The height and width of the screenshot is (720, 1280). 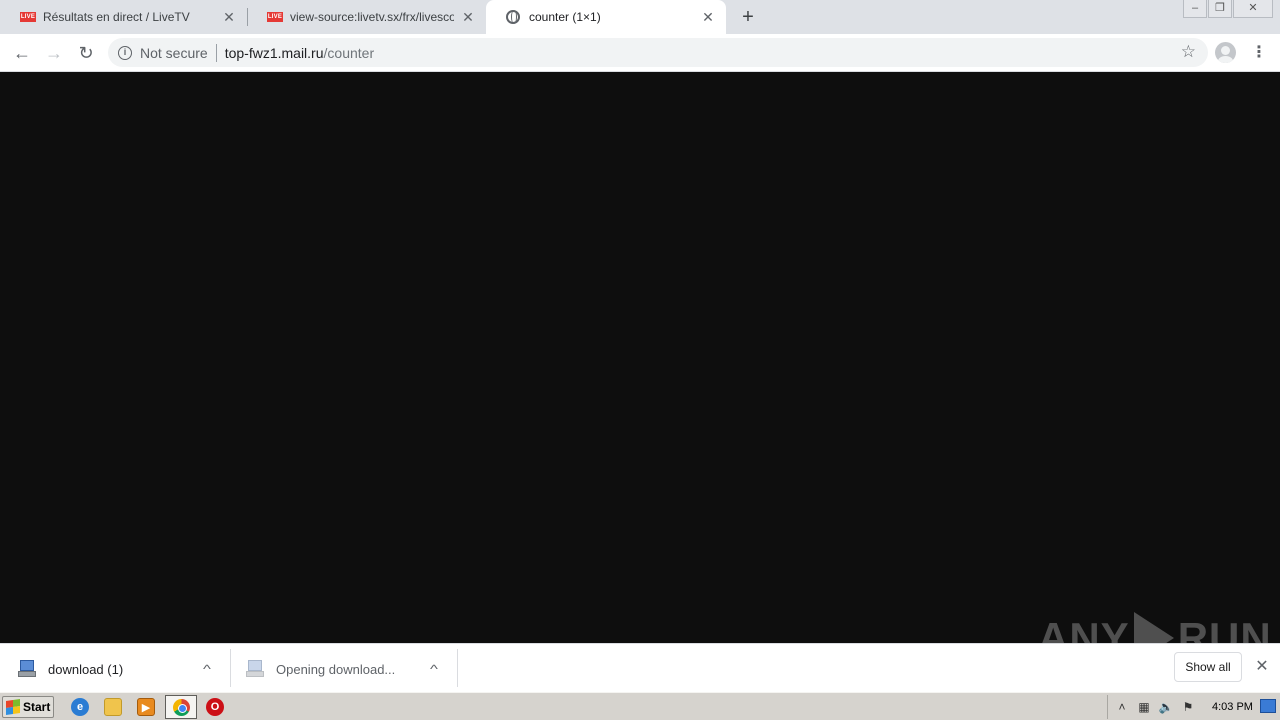 What do you see at coordinates (37, 707) in the screenshot?
I see `start-label: Start` at bounding box center [37, 707].